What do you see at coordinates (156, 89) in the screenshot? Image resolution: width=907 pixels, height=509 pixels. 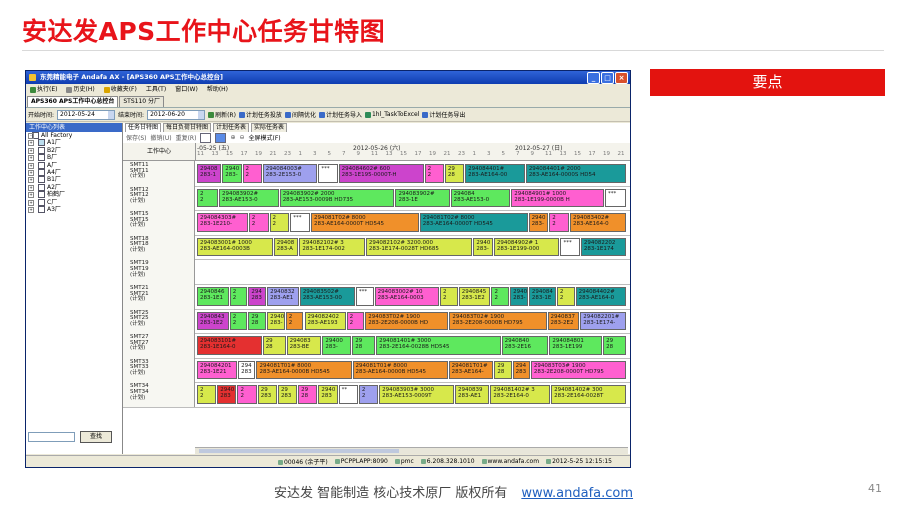 I see `menu-tools: 工具(T)` at bounding box center [156, 89].